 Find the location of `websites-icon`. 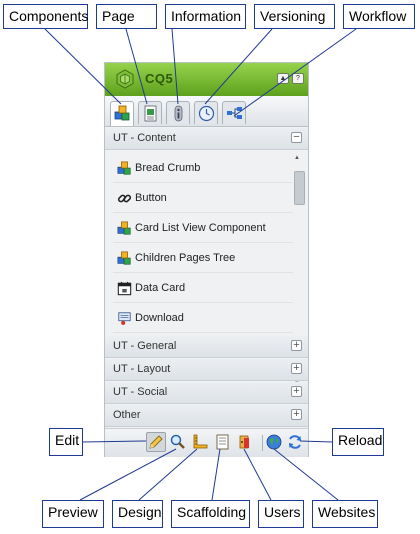

websites-icon is located at coordinates (274, 442).